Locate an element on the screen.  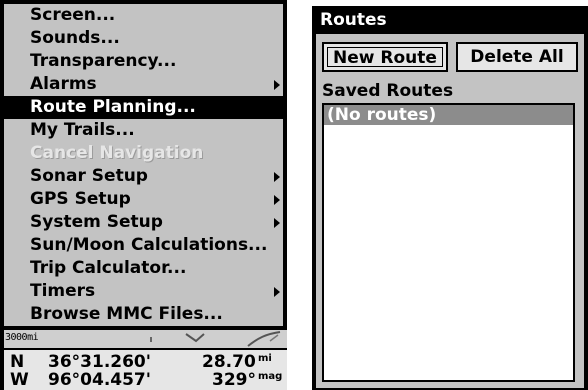
menu-item-gps-setup: GPS Setup is located at coordinates (143, 199).